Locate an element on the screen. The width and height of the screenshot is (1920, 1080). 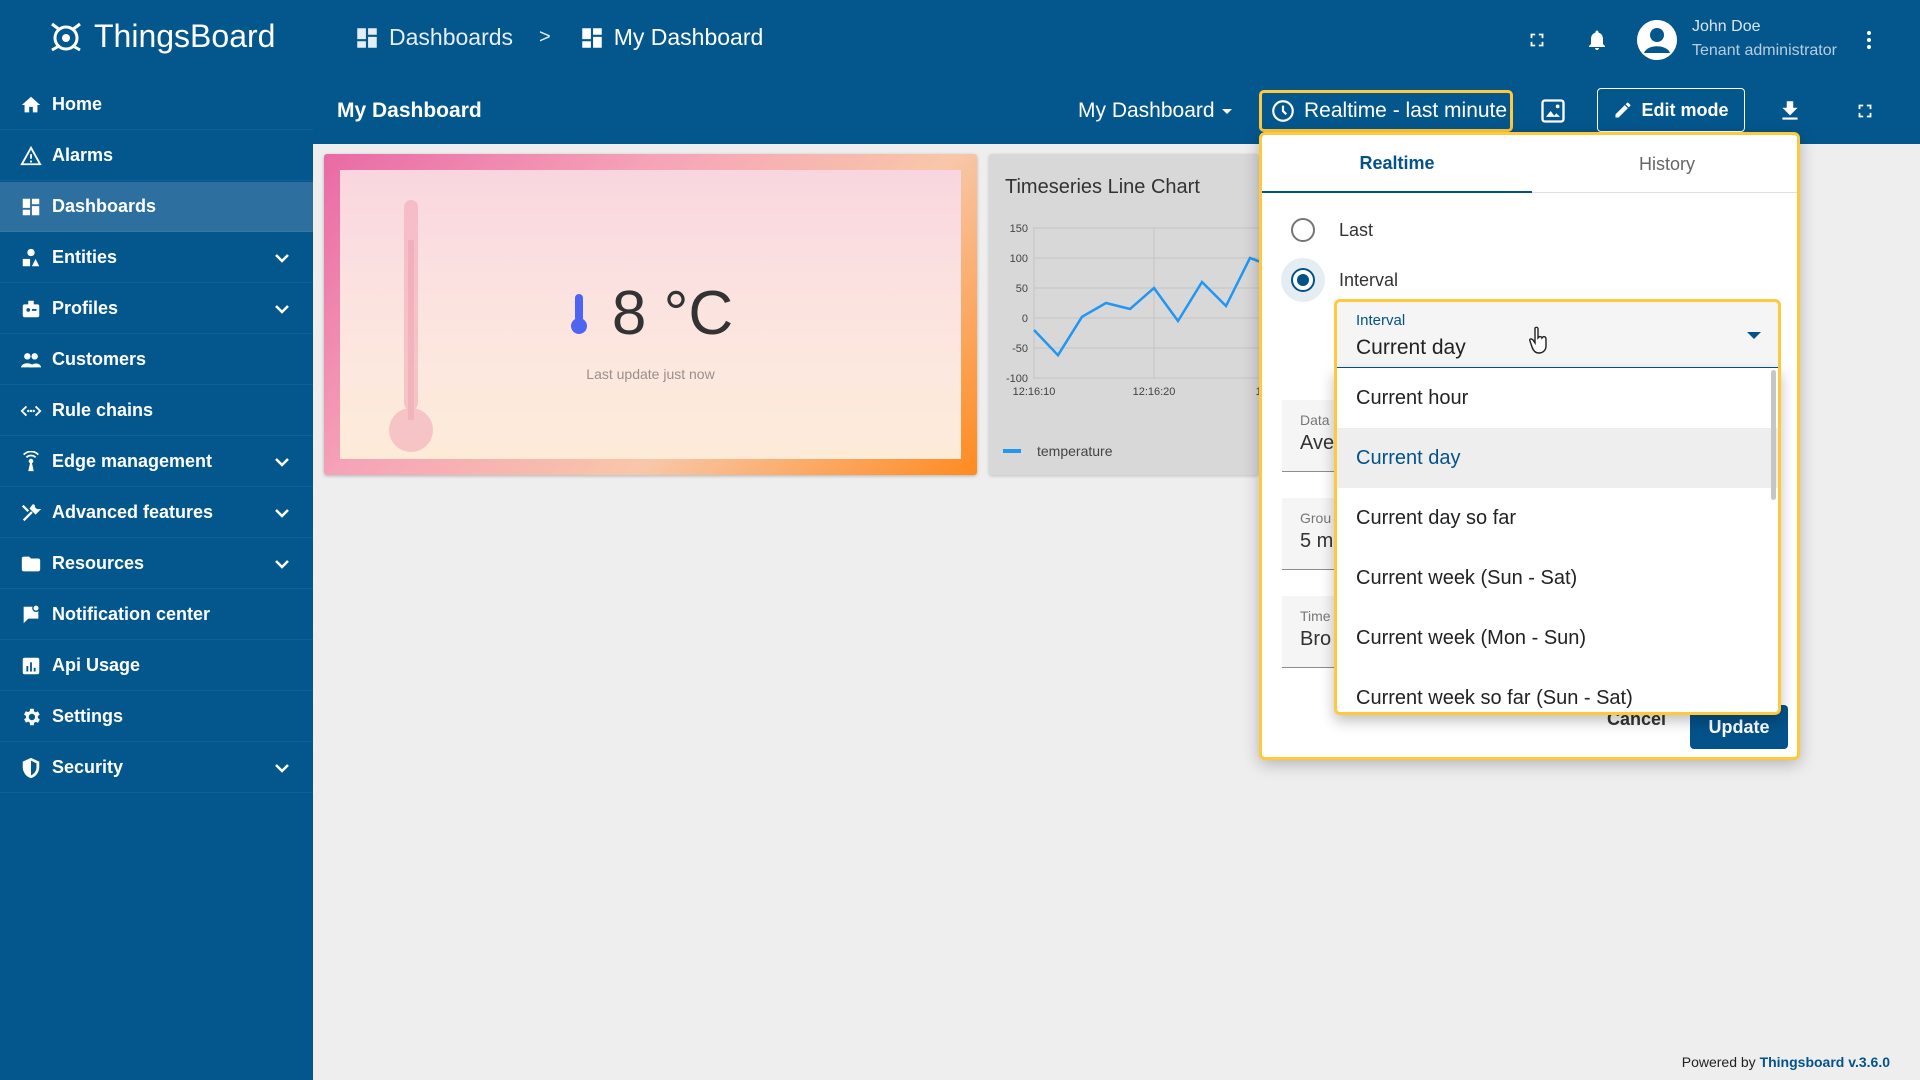
warning-icon is located at coordinates (31, 156).